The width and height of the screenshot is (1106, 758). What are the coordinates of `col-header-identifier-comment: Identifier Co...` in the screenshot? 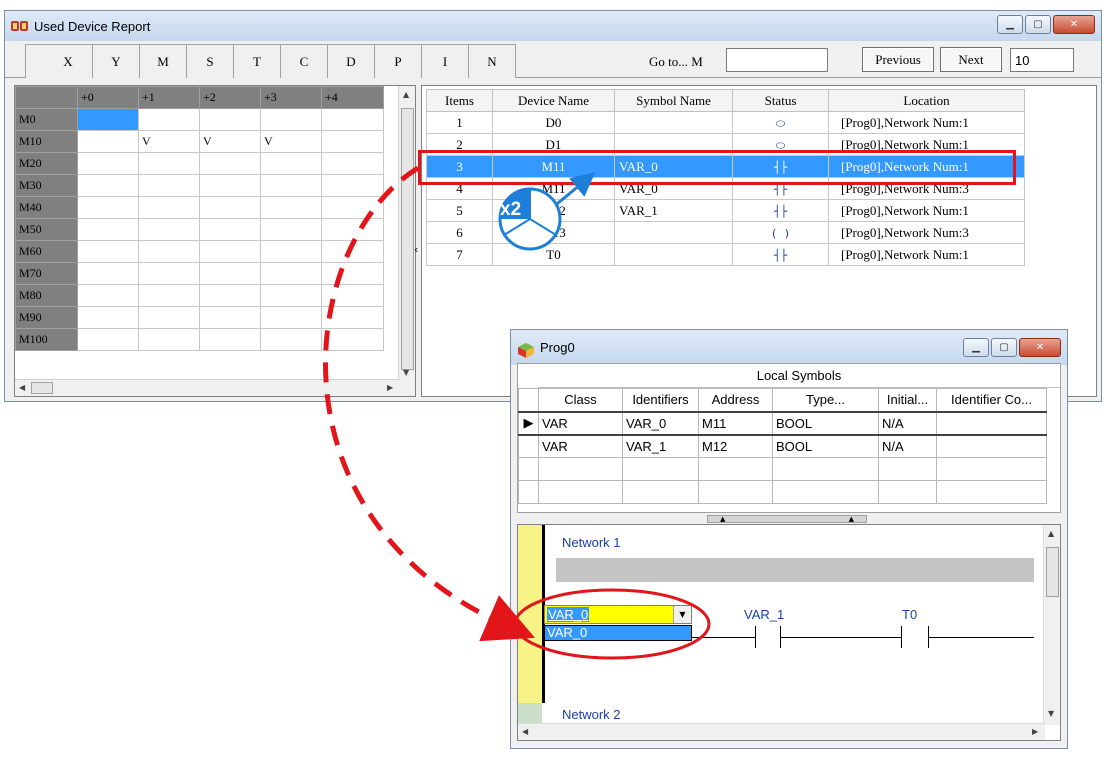 It's located at (991, 400).